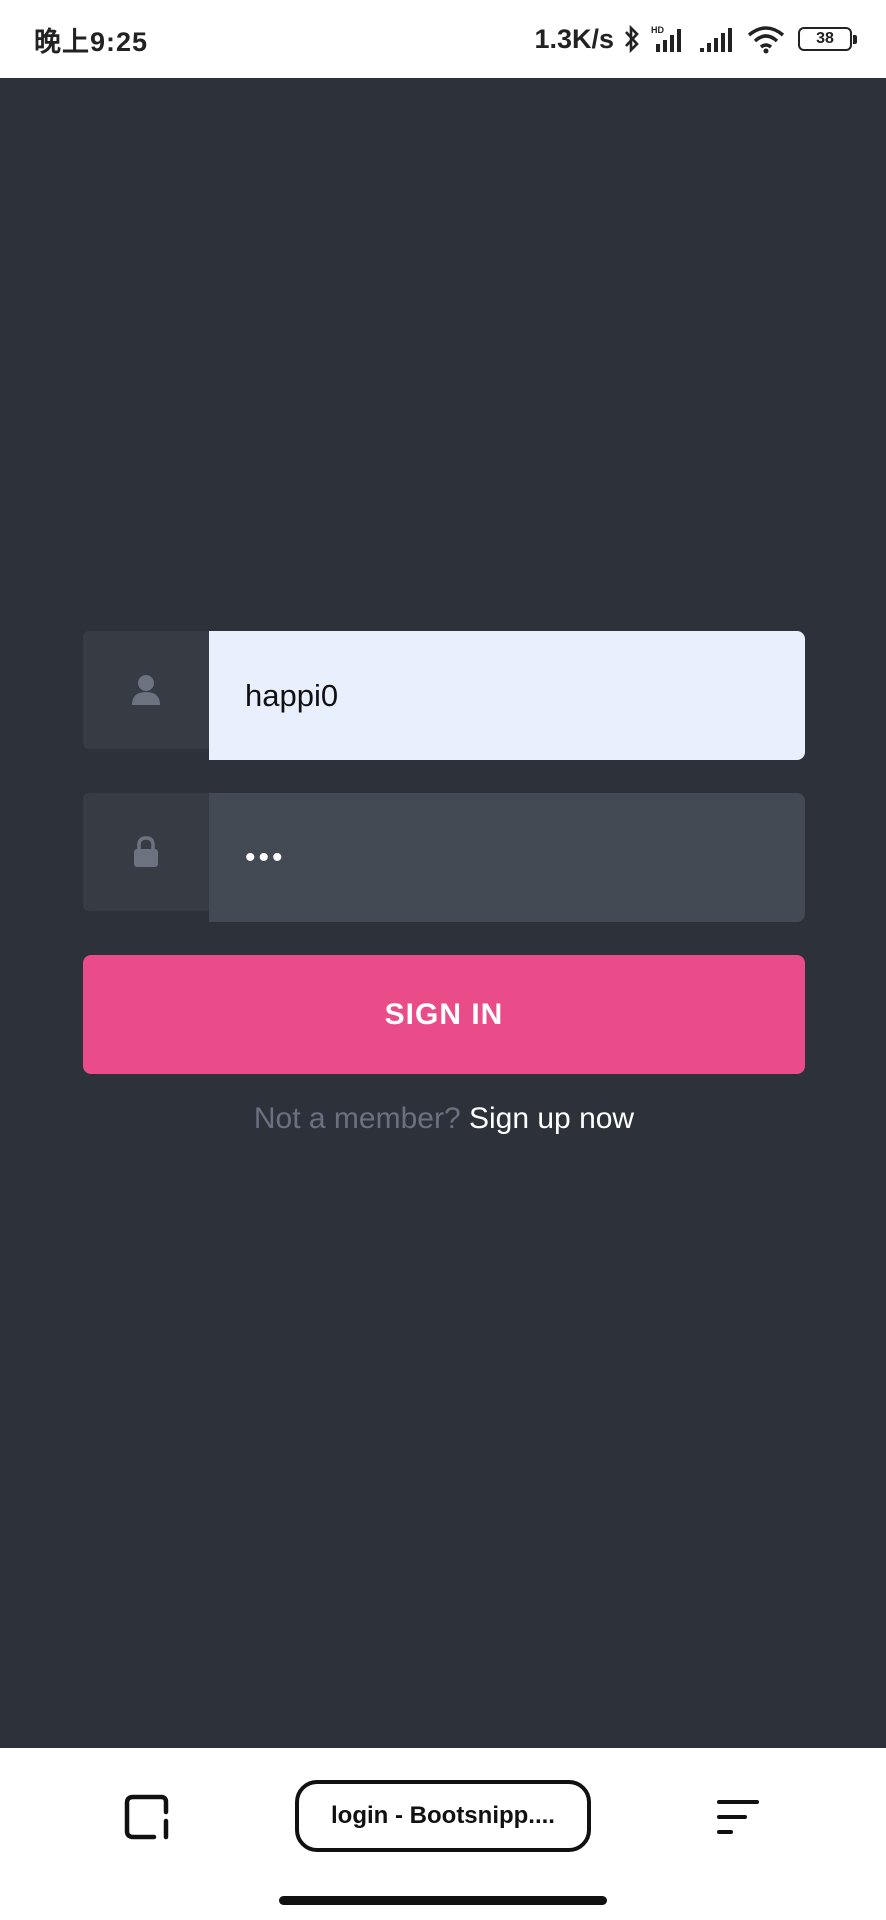 This screenshot has height=1920, width=886. I want to click on signal-icon, so click(718, 39).